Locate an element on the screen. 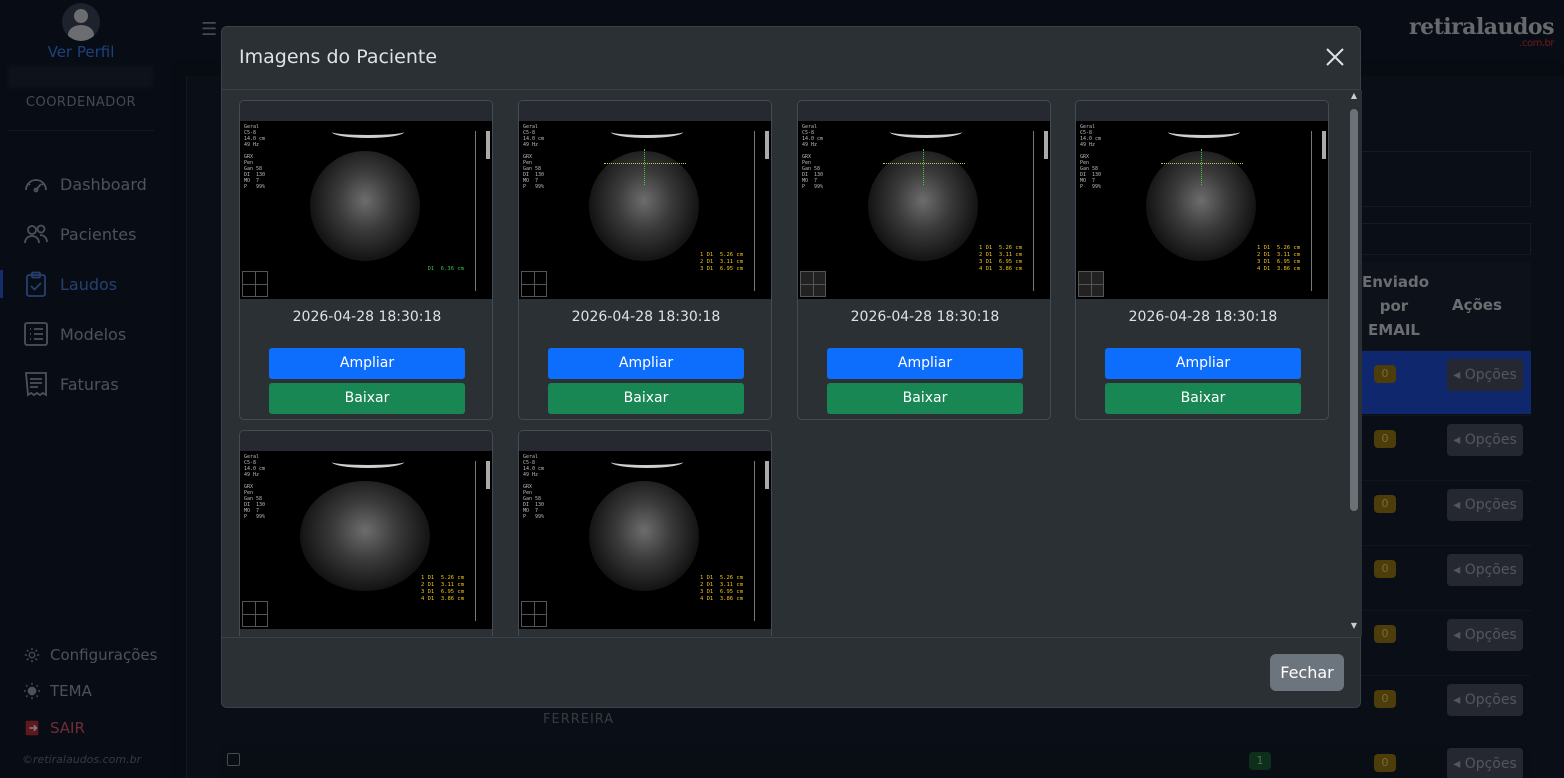 The image size is (1564, 778). modal-footer-divider is located at coordinates (791, 637).